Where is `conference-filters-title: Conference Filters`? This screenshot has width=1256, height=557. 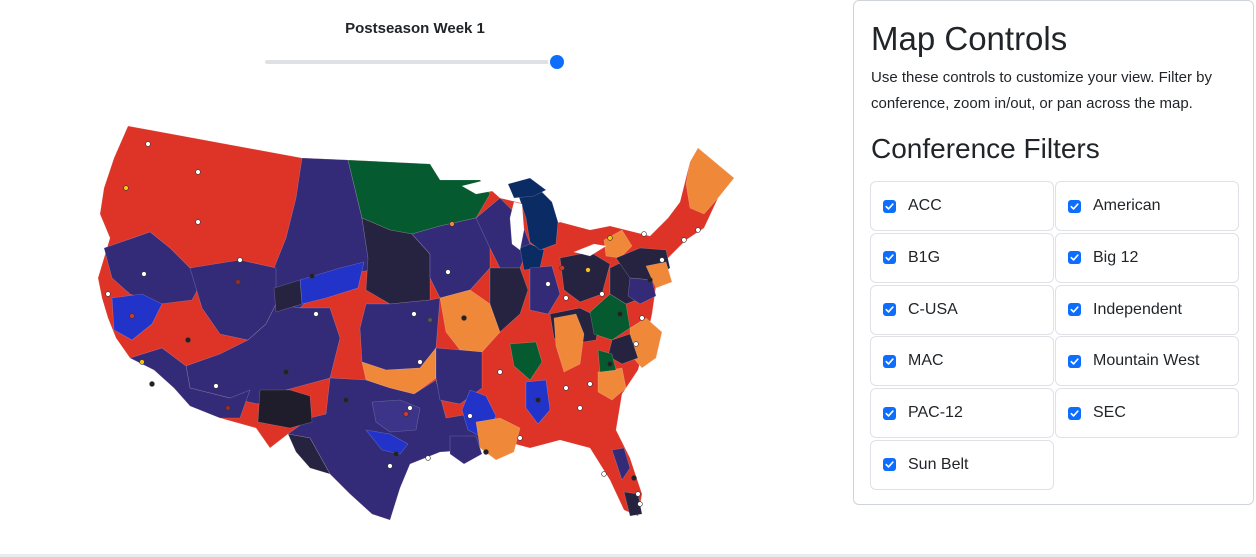
conference-filters-title: Conference Filters is located at coordinates (985, 148).